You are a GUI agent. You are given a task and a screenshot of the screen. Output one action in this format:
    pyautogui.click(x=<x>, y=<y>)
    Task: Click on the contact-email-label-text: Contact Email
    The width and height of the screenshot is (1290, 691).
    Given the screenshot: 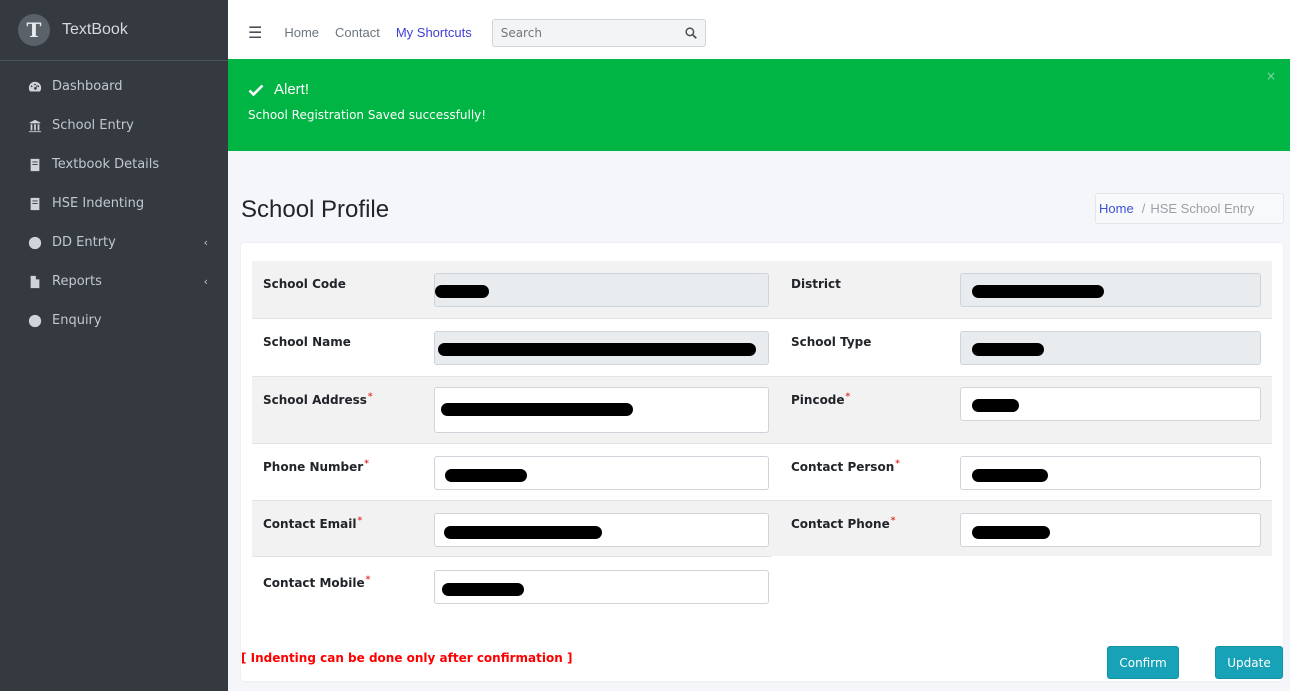 What is the action you would take?
    pyautogui.click(x=310, y=524)
    